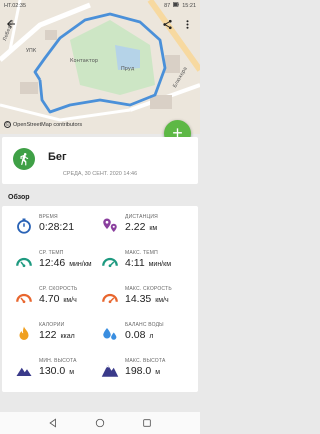 The image size is (320, 434). I want to click on activity-card: Бег СРЕДА, 30 СЕНТ. 2020 14:46, so click(100, 160).